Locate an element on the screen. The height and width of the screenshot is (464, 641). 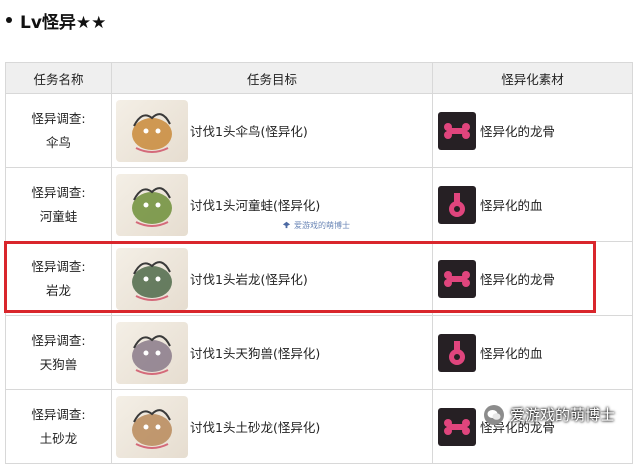
monster-name: 天狗兽 is located at coordinates (58, 364).